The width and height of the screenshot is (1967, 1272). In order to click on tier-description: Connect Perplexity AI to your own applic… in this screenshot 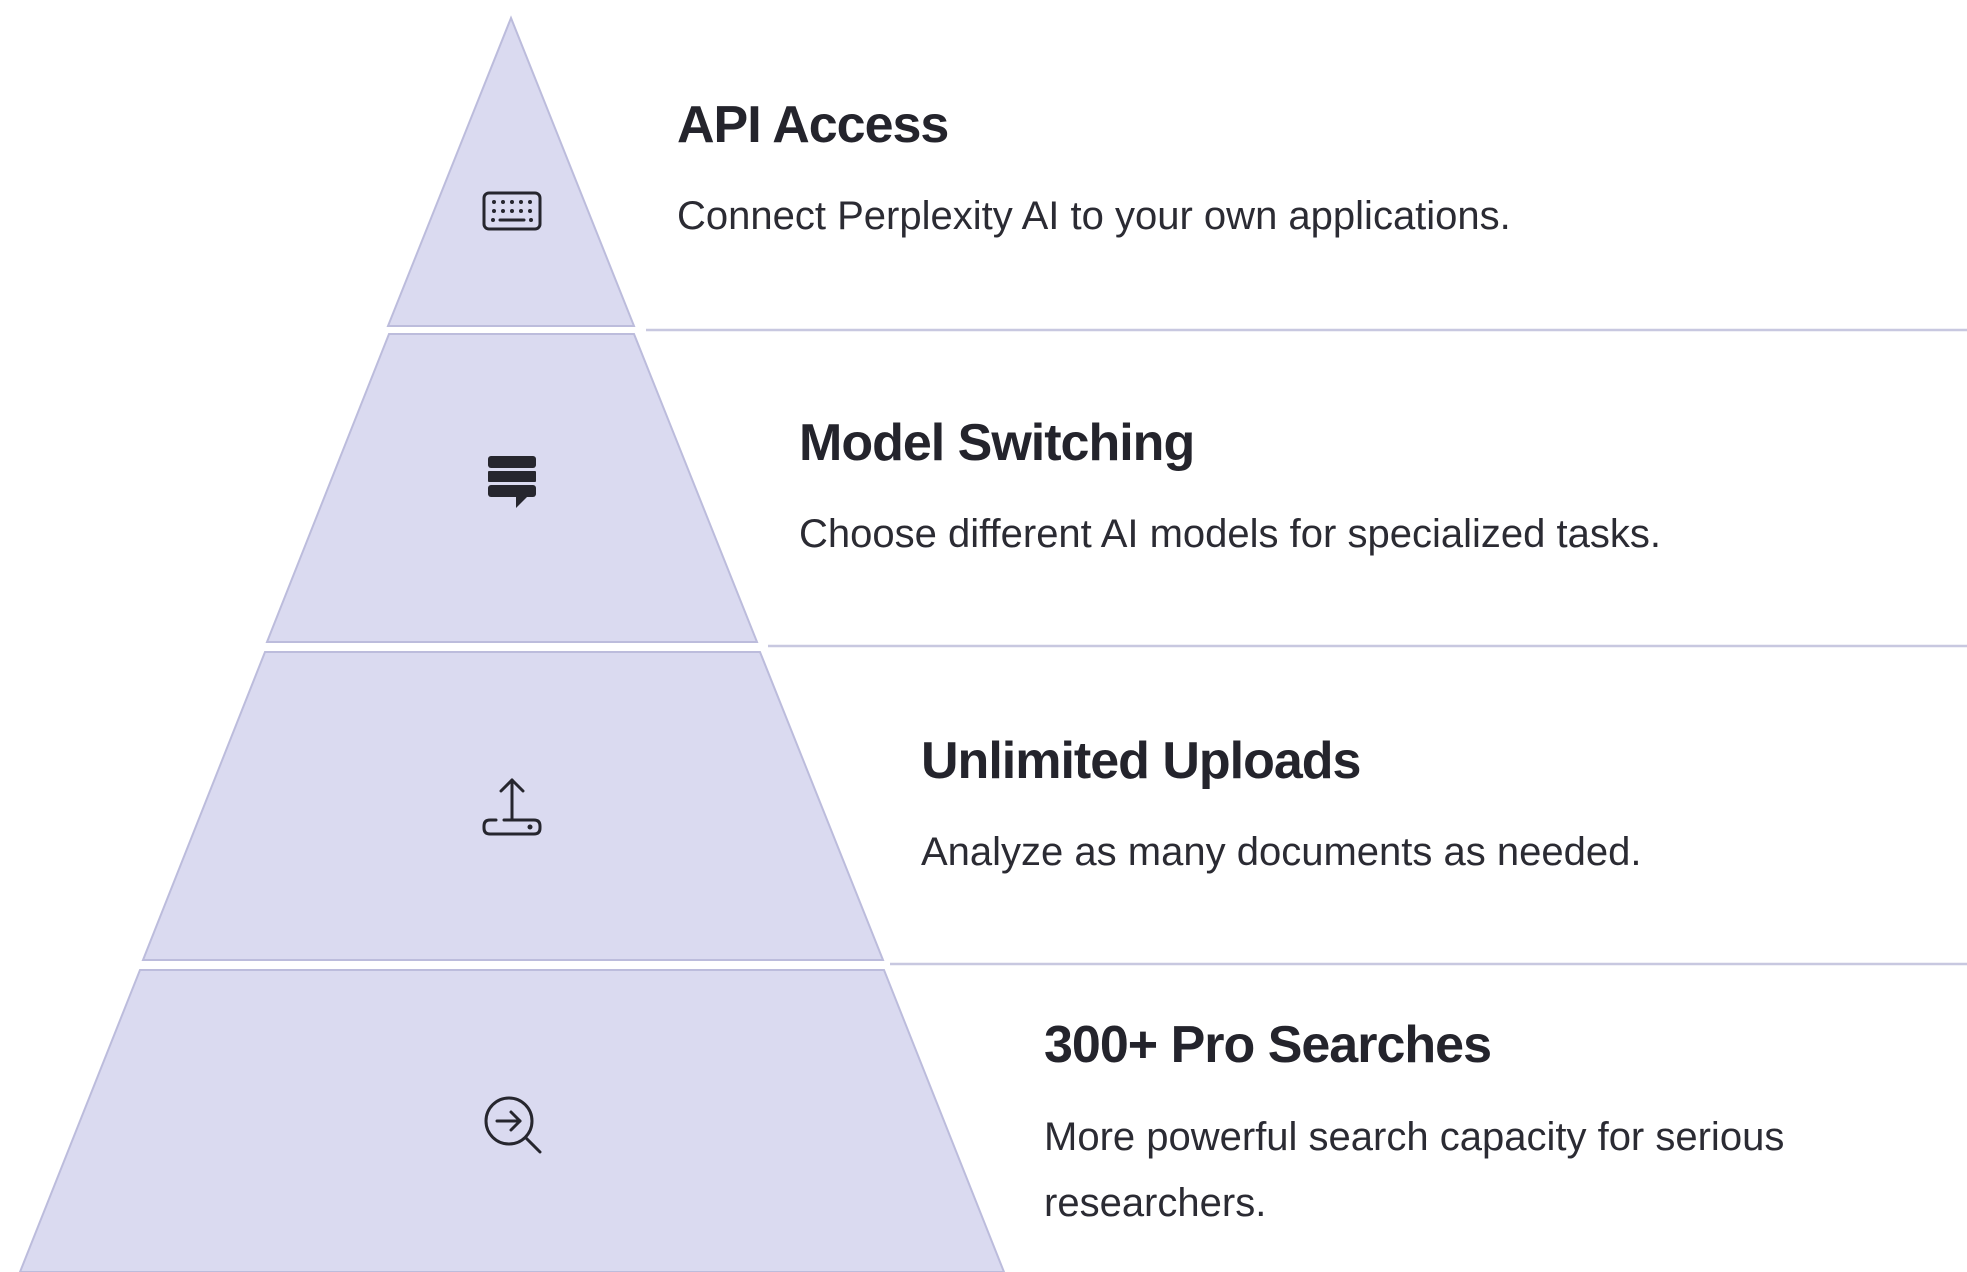, I will do `click(1094, 216)`.